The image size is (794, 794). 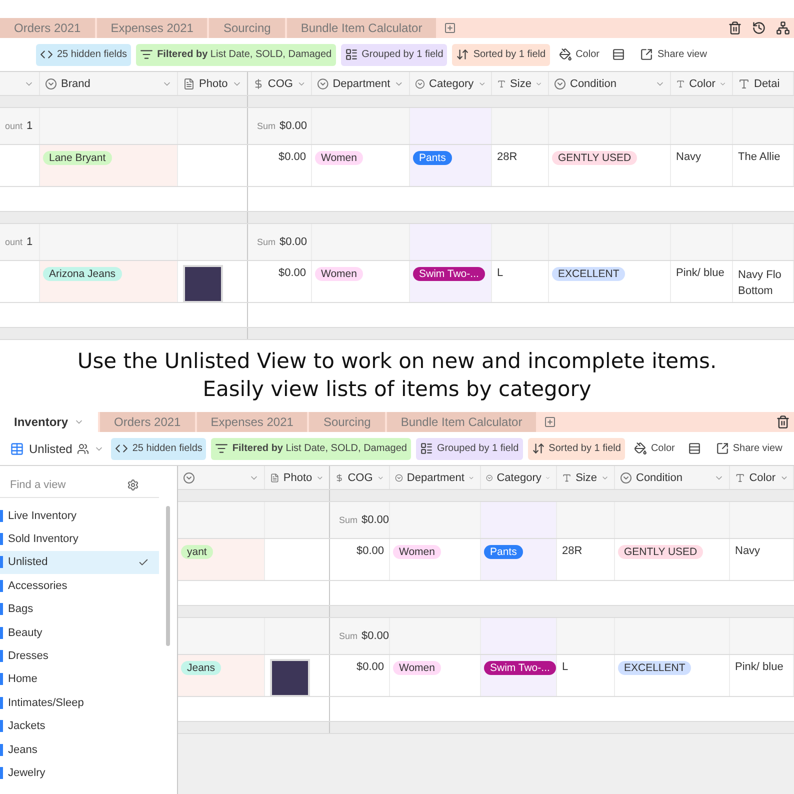 What do you see at coordinates (133, 484) in the screenshot?
I see `settings-icon` at bounding box center [133, 484].